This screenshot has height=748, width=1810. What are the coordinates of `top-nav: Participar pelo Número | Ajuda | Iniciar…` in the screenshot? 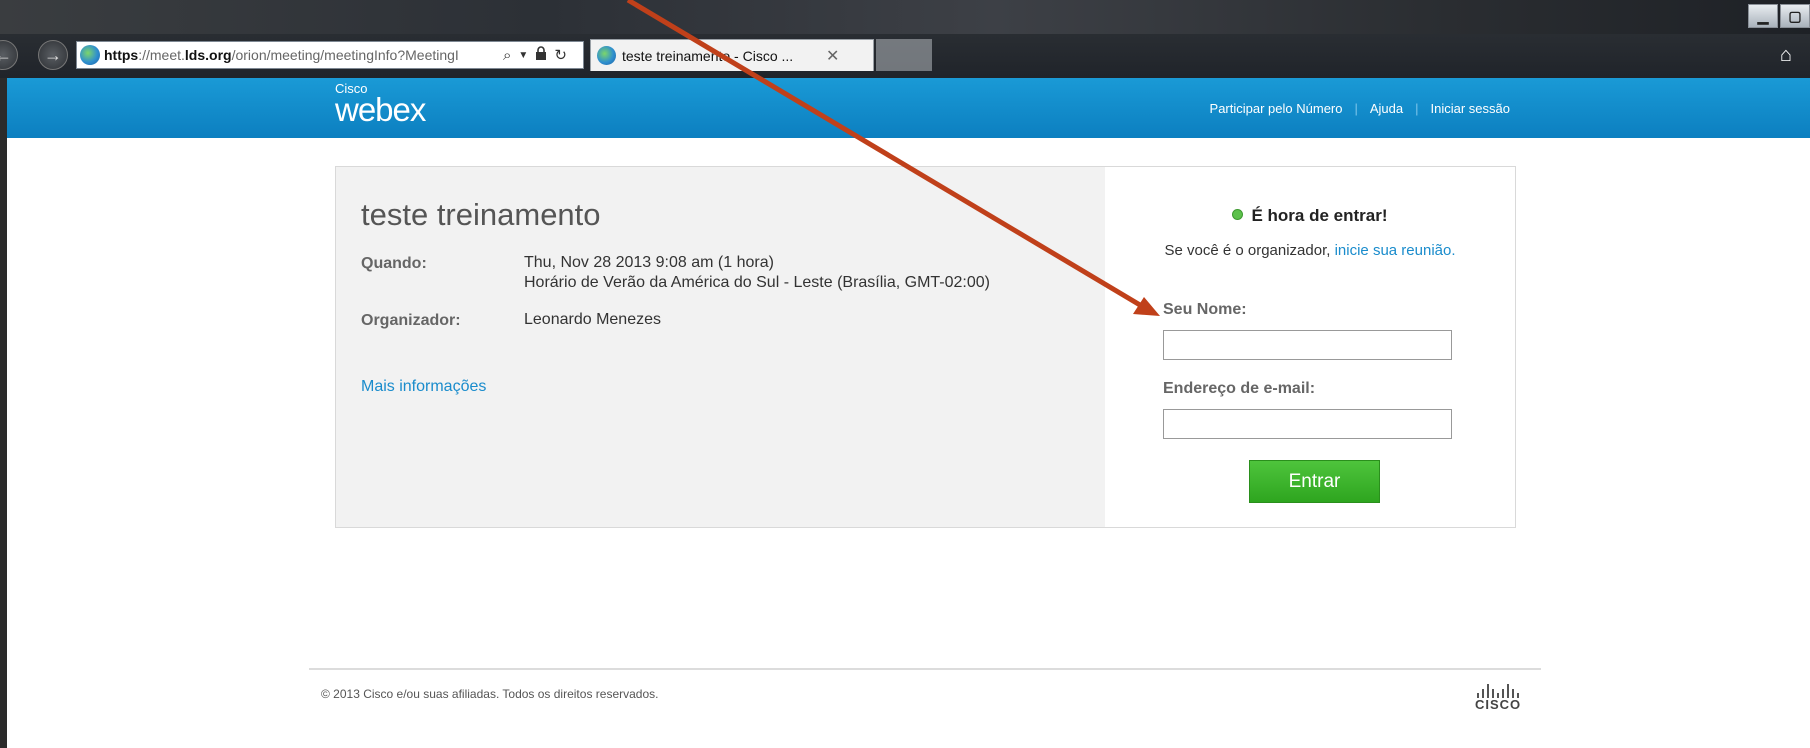 It's located at (1360, 108).